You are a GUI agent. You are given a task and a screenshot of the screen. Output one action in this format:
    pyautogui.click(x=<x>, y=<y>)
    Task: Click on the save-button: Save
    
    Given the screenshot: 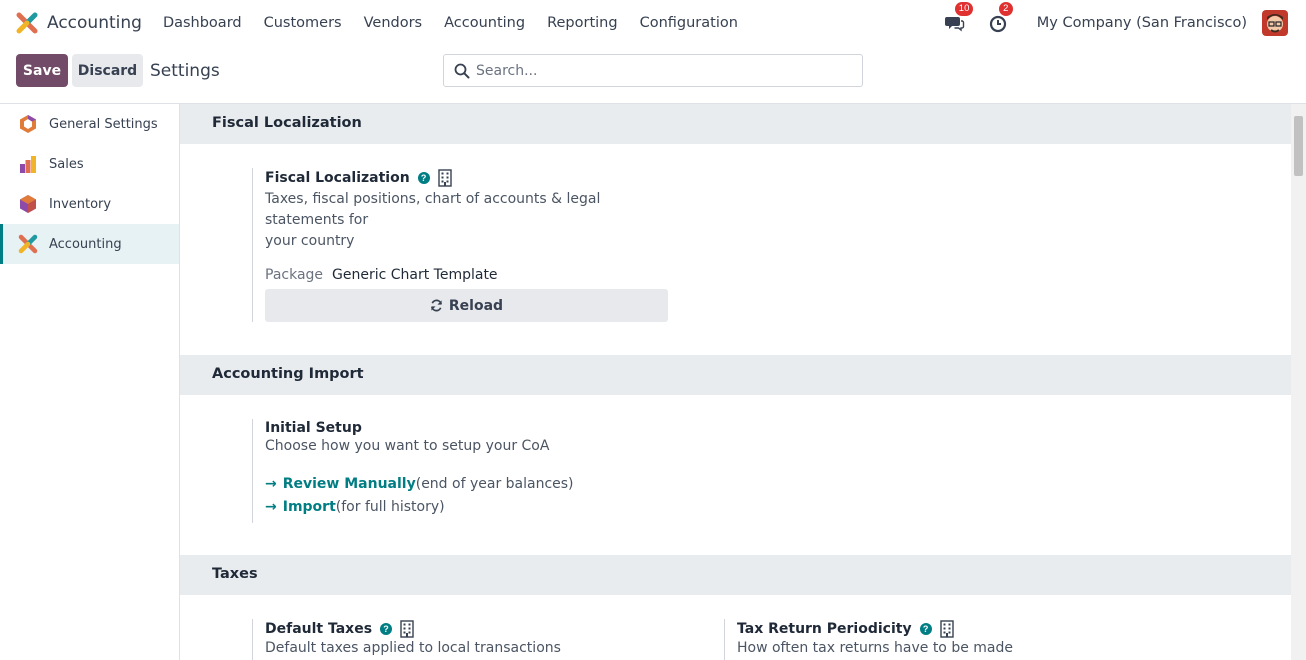 What is the action you would take?
    pyautogui.click(x=42, y=70)
    